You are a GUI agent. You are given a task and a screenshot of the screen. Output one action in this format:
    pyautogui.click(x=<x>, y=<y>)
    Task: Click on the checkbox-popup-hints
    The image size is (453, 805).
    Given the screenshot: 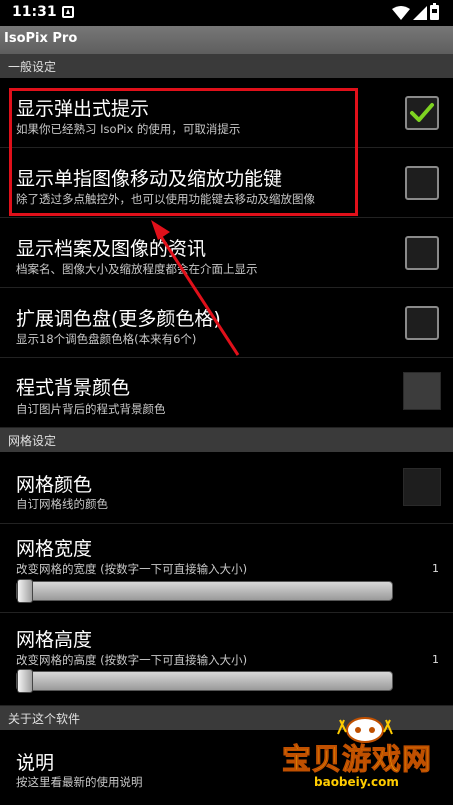 What is the action you would take?
    pyautogui.click(x=422, y=113)
    